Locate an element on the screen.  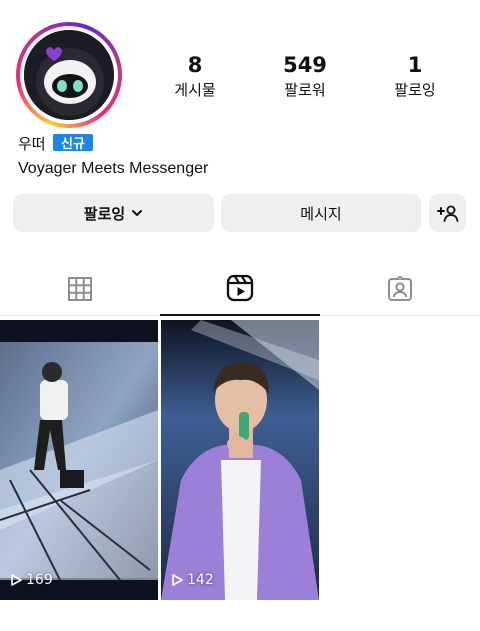
view-count: 169 is located at coordinates (31, 580).